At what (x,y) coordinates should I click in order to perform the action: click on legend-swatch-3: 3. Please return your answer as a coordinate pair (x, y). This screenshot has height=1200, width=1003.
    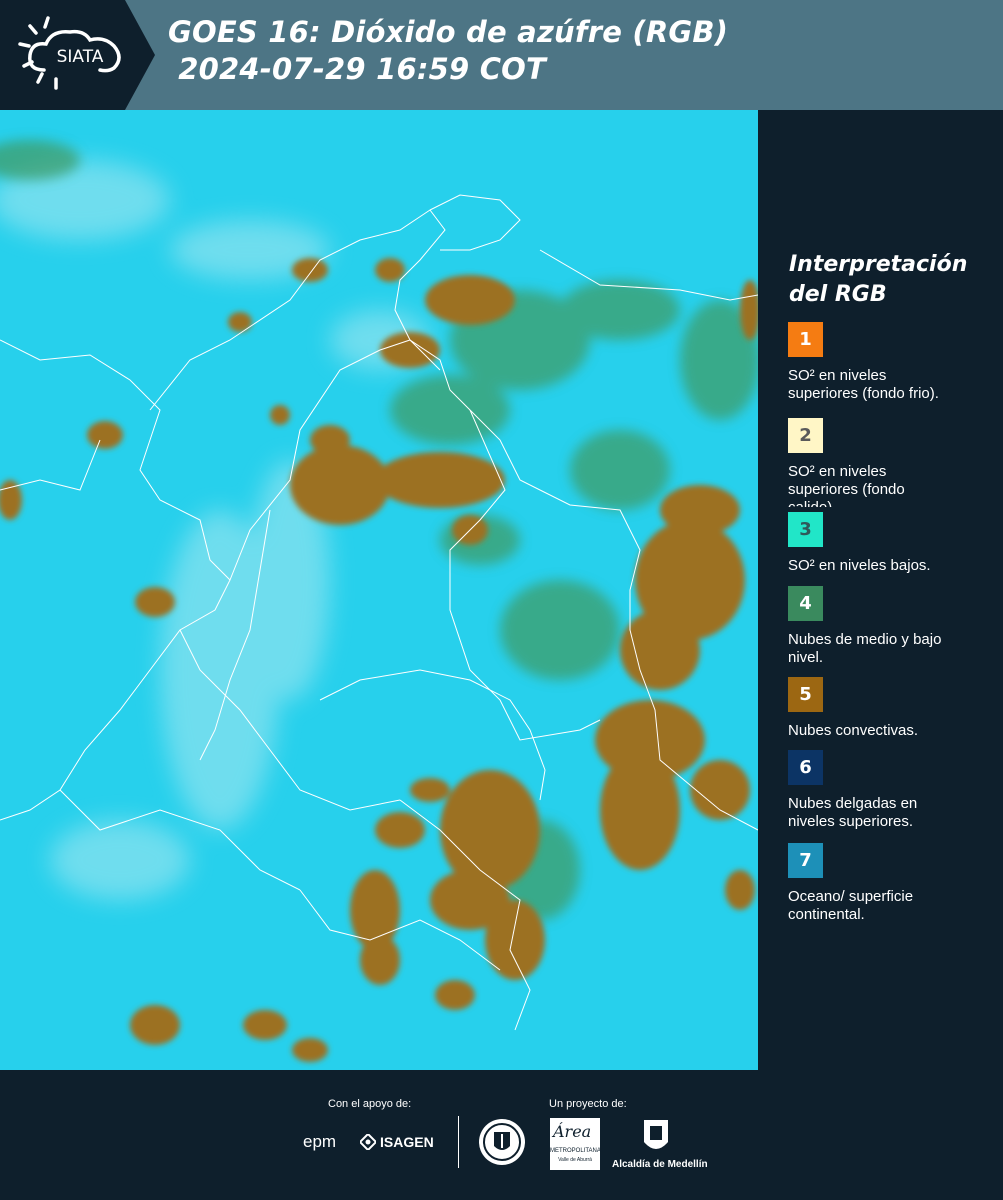
    Looking at the image, I should click on (805, 529).